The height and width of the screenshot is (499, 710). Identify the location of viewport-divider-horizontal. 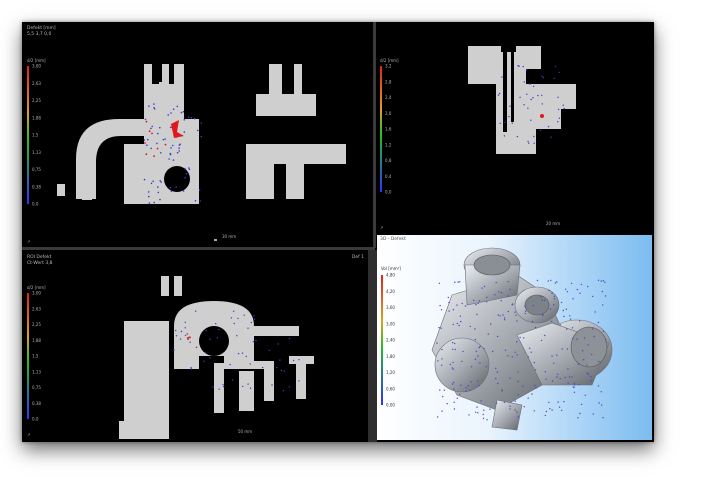
(198, 248).